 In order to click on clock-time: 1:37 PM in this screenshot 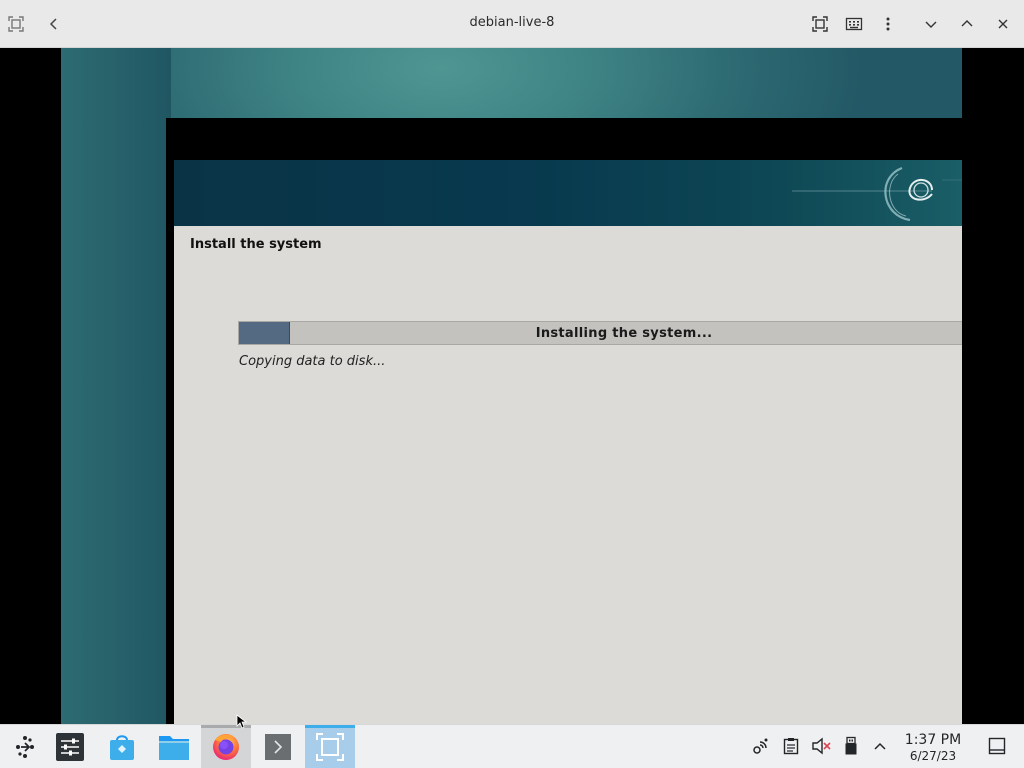, I will do `click(933, 740)`.